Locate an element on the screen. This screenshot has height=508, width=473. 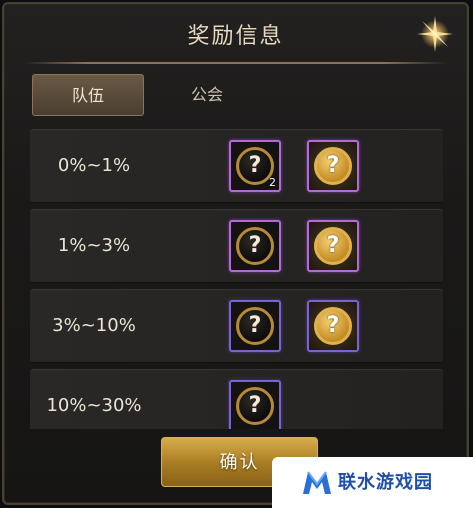
reward-row: 10%~30% ? is located at coordinates (236, 399).